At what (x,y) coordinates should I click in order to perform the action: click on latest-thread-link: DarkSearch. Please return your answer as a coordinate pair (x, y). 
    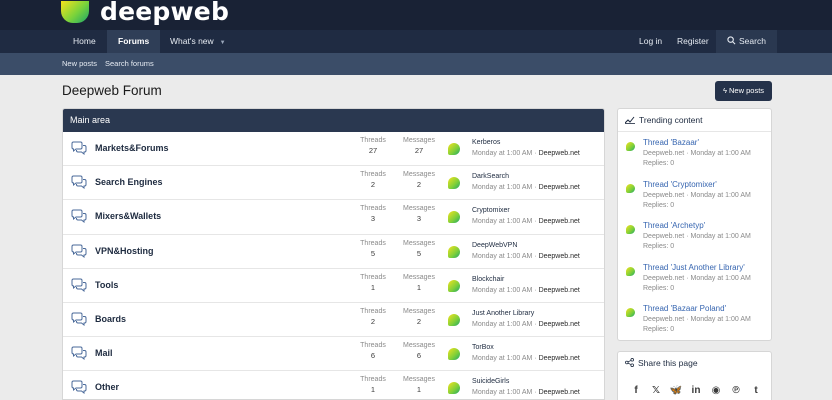
    Looking at the image, I should click on (490, 176).